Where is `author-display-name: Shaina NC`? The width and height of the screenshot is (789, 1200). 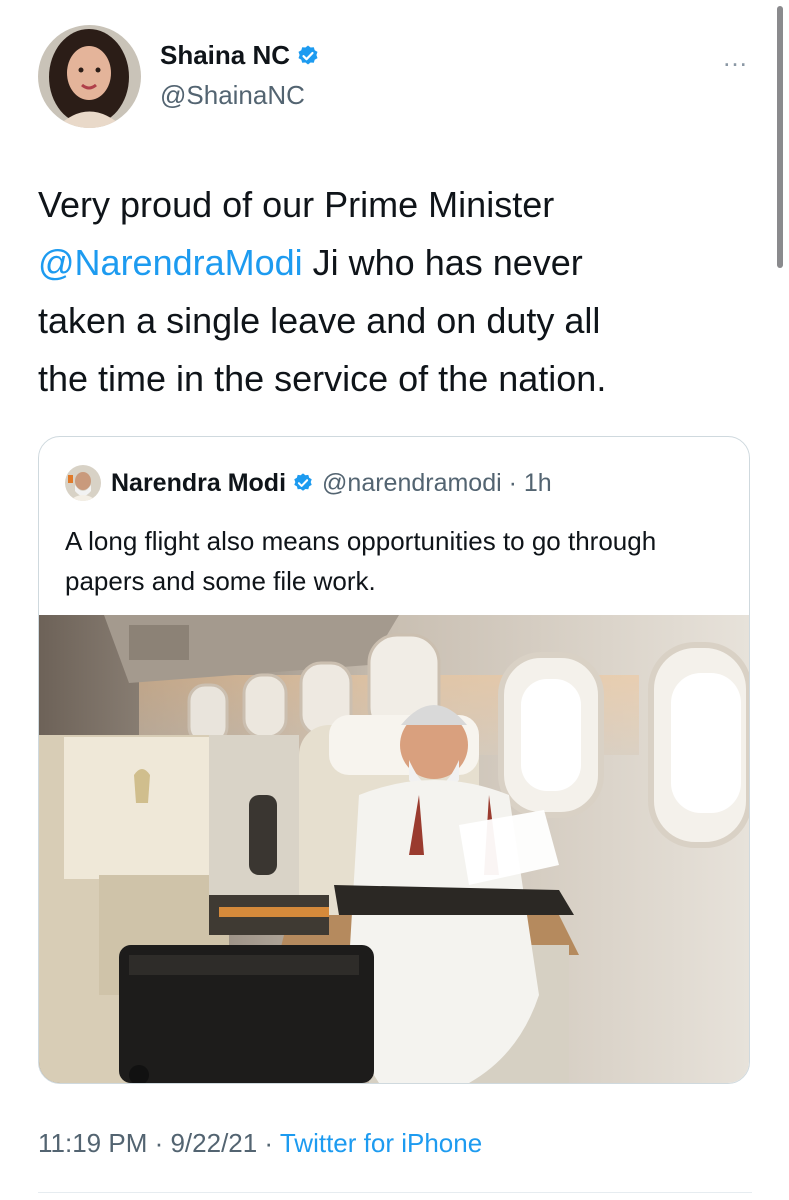 author-display-name: Shaina NC is located at coordinates (225, 55).